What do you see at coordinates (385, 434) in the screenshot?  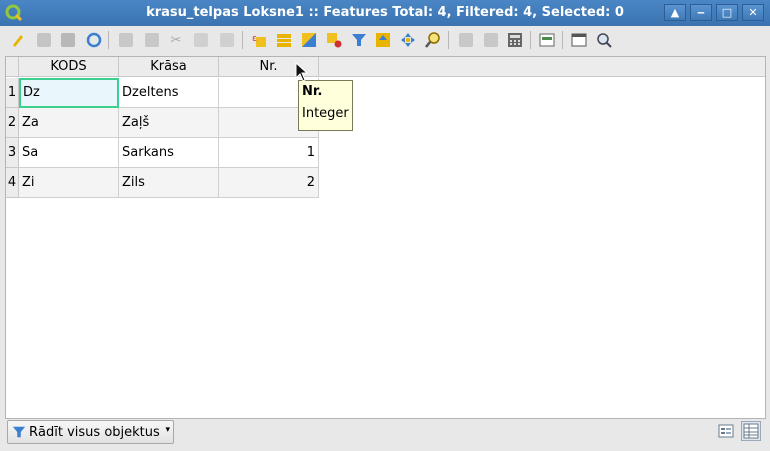 I see `statusbar: Rādīt visus objektus ▾` at bounding box center [385, 434].